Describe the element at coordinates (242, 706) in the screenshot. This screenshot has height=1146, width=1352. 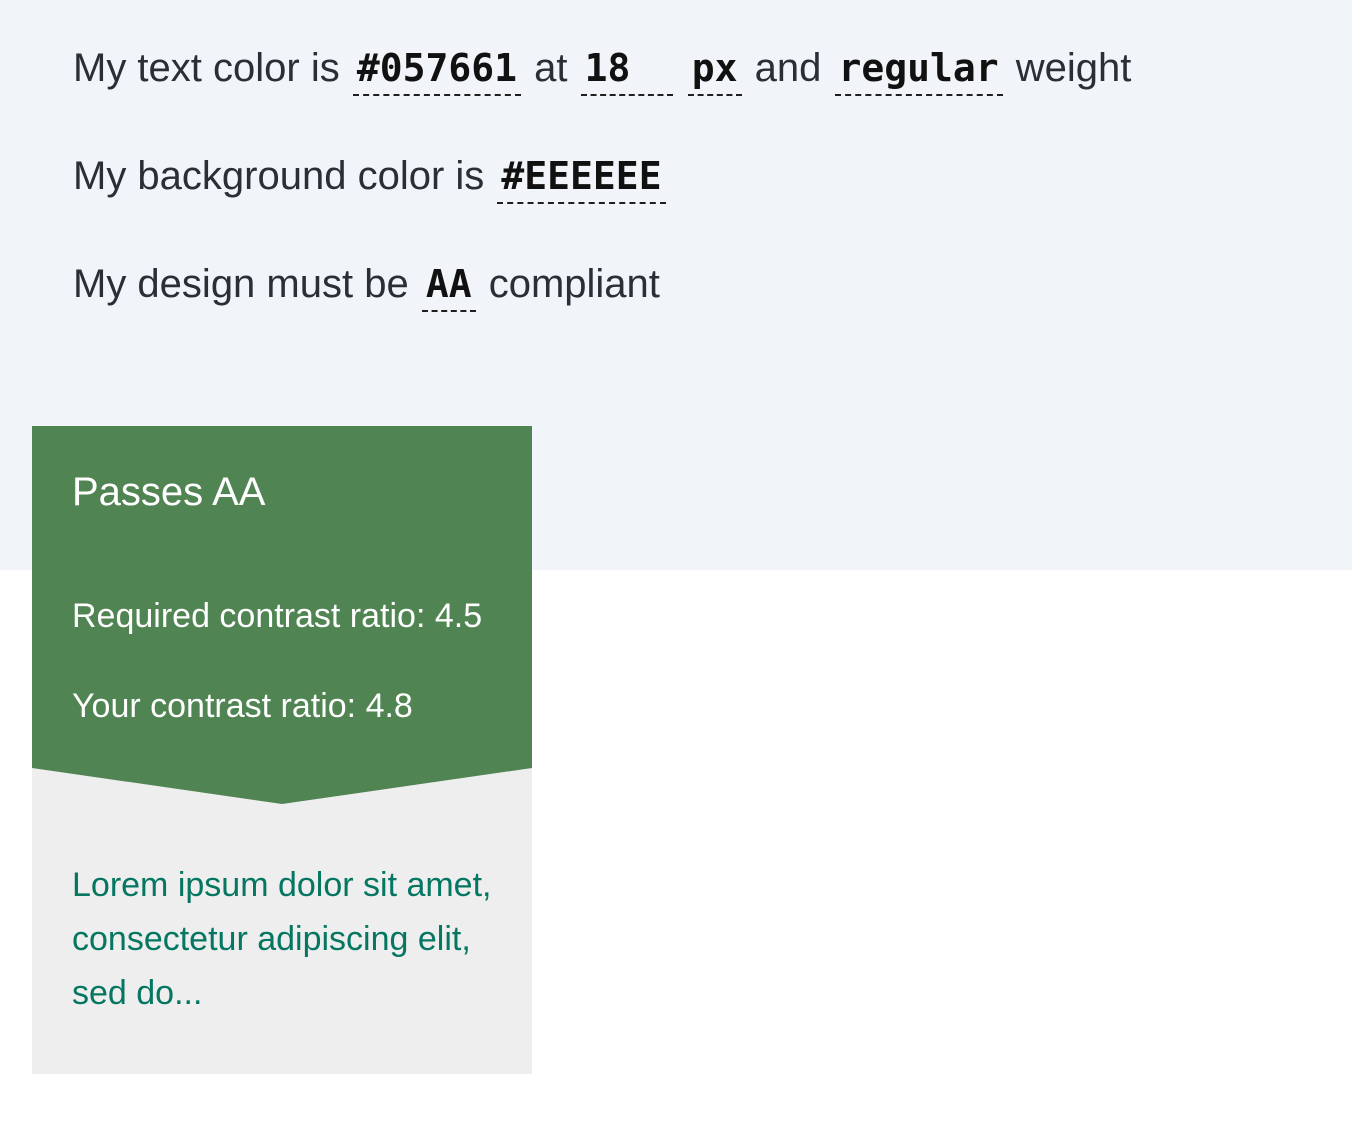
I see `your-contrast-ratio: Your contrast ratio: 4.8` at that location.